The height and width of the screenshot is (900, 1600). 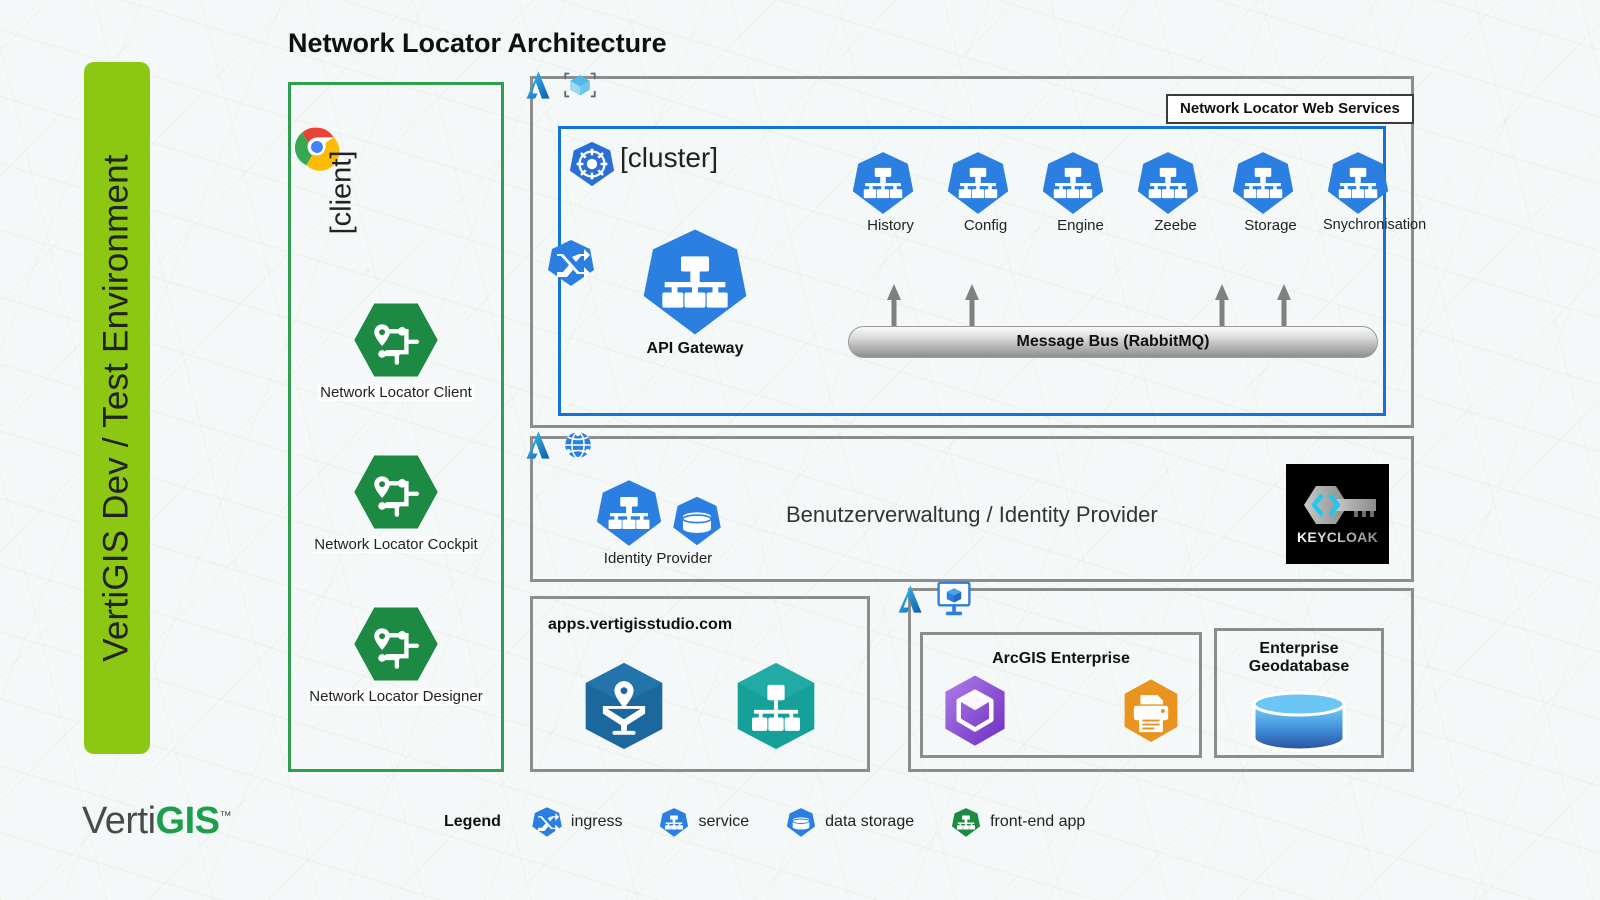 I want to click on vertigis-studio-service-hexagon-icon, so click(x=776, y=706).